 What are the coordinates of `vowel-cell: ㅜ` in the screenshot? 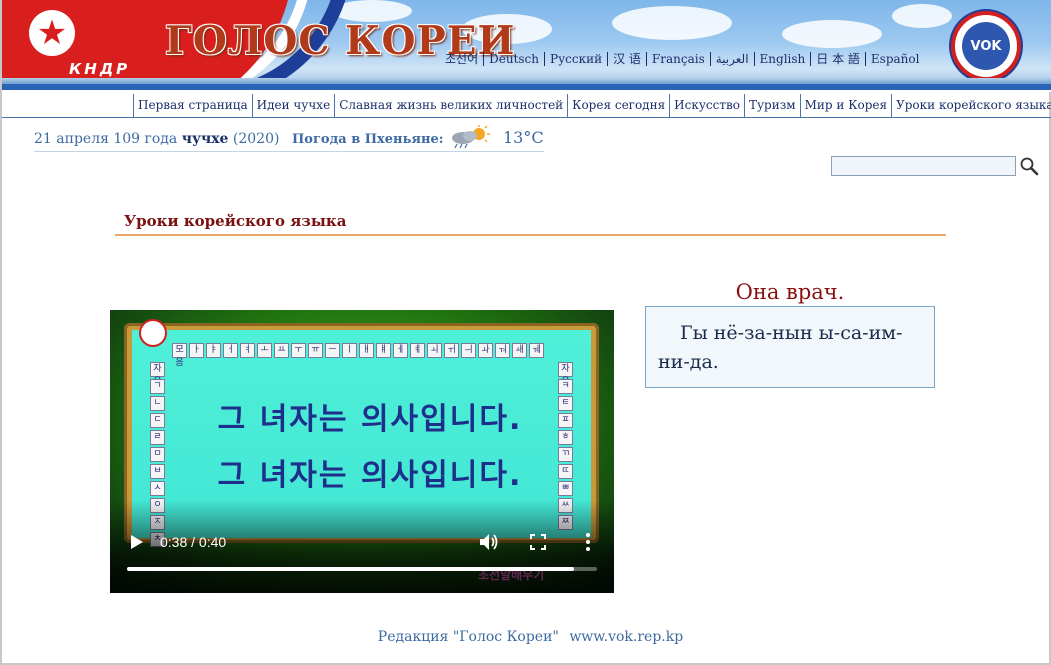 It's located at (298, 350).